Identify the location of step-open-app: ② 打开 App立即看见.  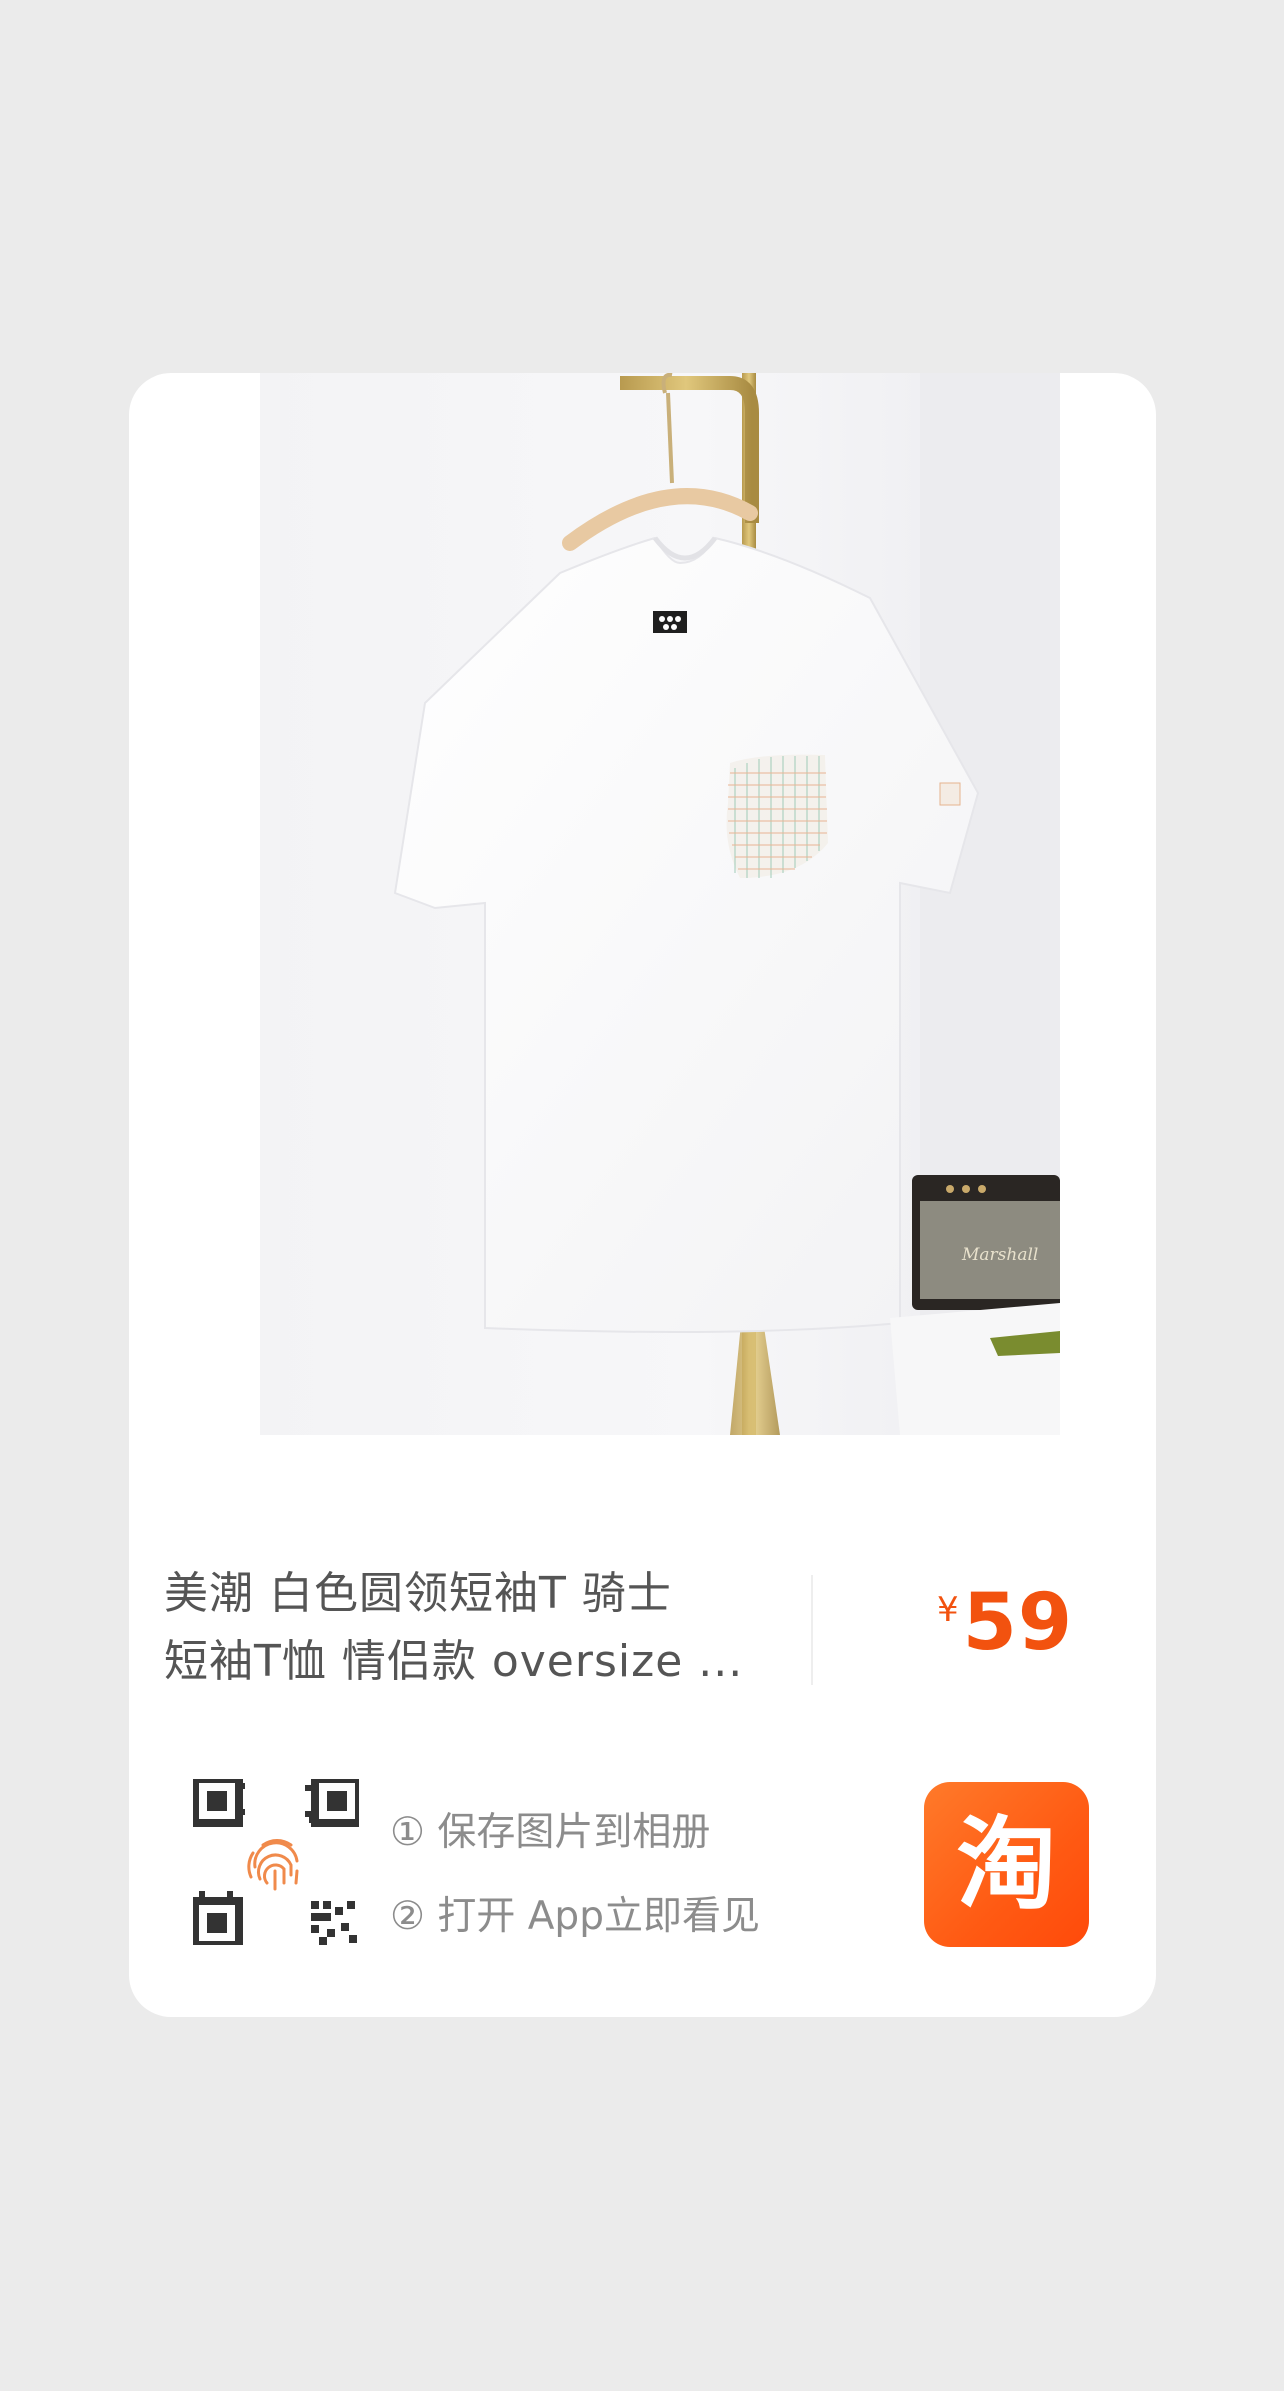
(575, 1916).